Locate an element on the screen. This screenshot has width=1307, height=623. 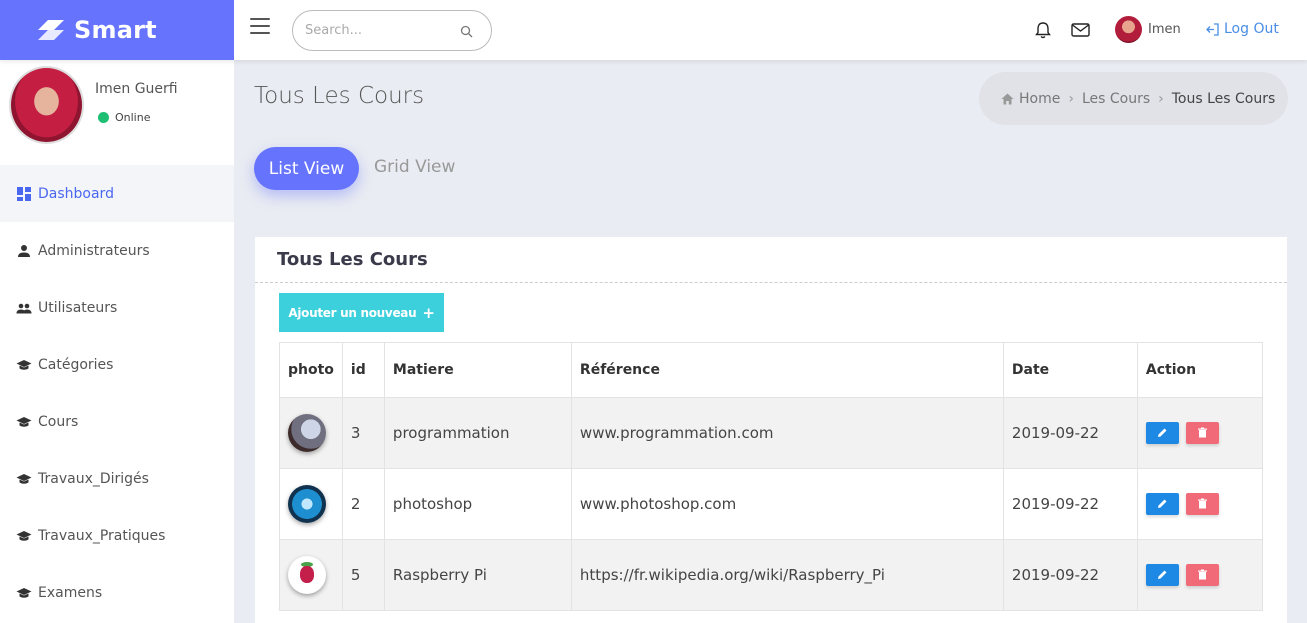
matiere-cell: photoshop is located at coordinates (477, 504).